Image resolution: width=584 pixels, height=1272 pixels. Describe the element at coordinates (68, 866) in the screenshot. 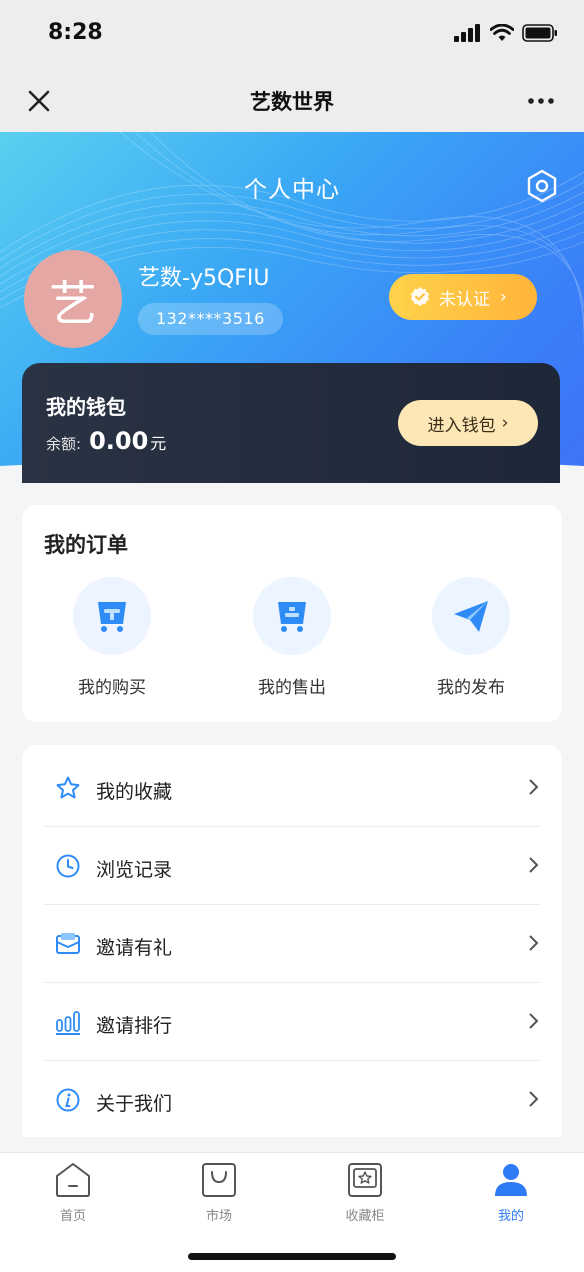

I see `clock-icon` at that location.